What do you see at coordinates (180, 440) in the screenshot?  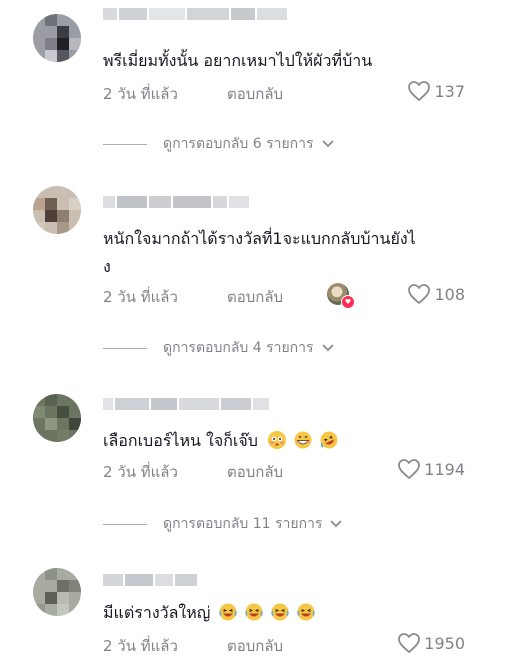 I see `comment-text-body: เลือกเบอร์ไหน ใจก็เจ๊บ` at bounding box center [180, 440].